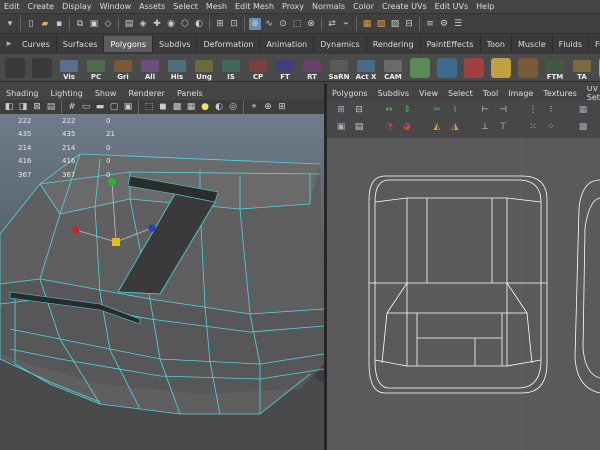 The image size is (600, 450). I want to click on shelf-button-pc: PC, so click(96, 68).